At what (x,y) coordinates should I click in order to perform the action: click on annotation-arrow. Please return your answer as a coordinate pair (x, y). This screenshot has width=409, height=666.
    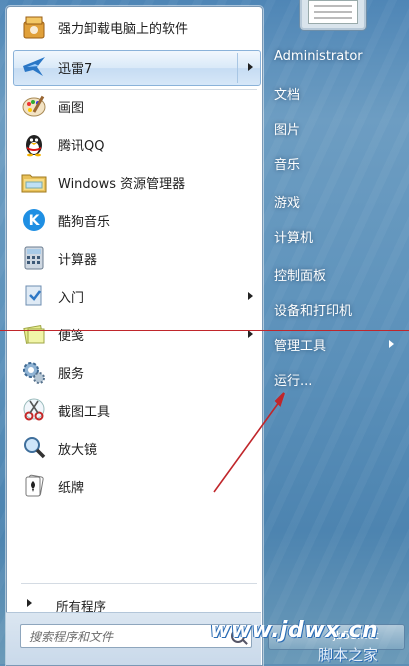
    Looking at the image, I should click on (249, 442).